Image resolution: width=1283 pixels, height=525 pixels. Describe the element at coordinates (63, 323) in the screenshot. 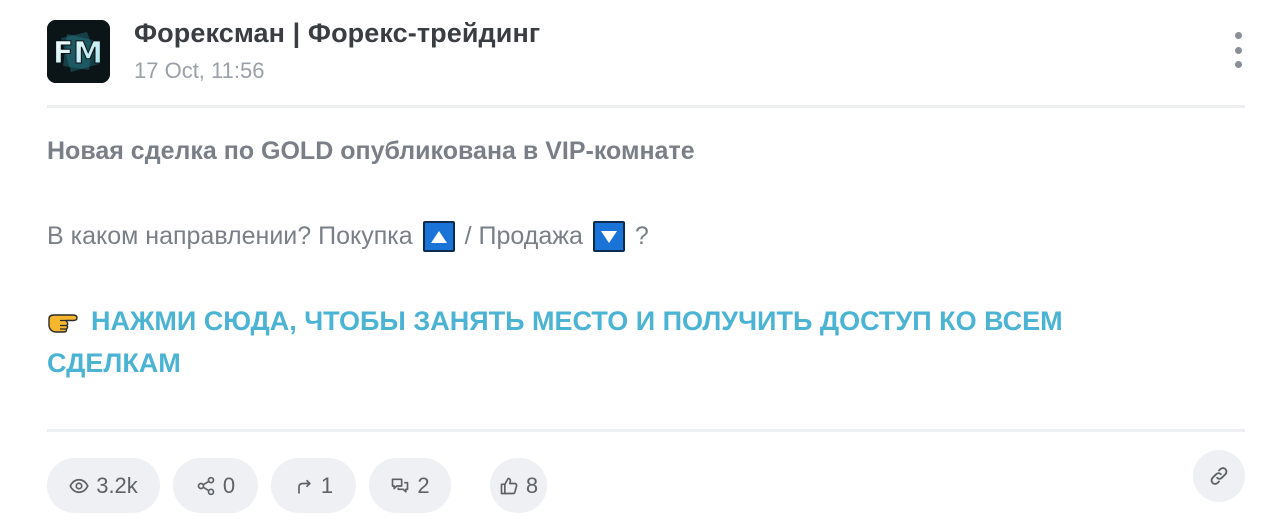

I see `pointing-hand-icon` at that location.